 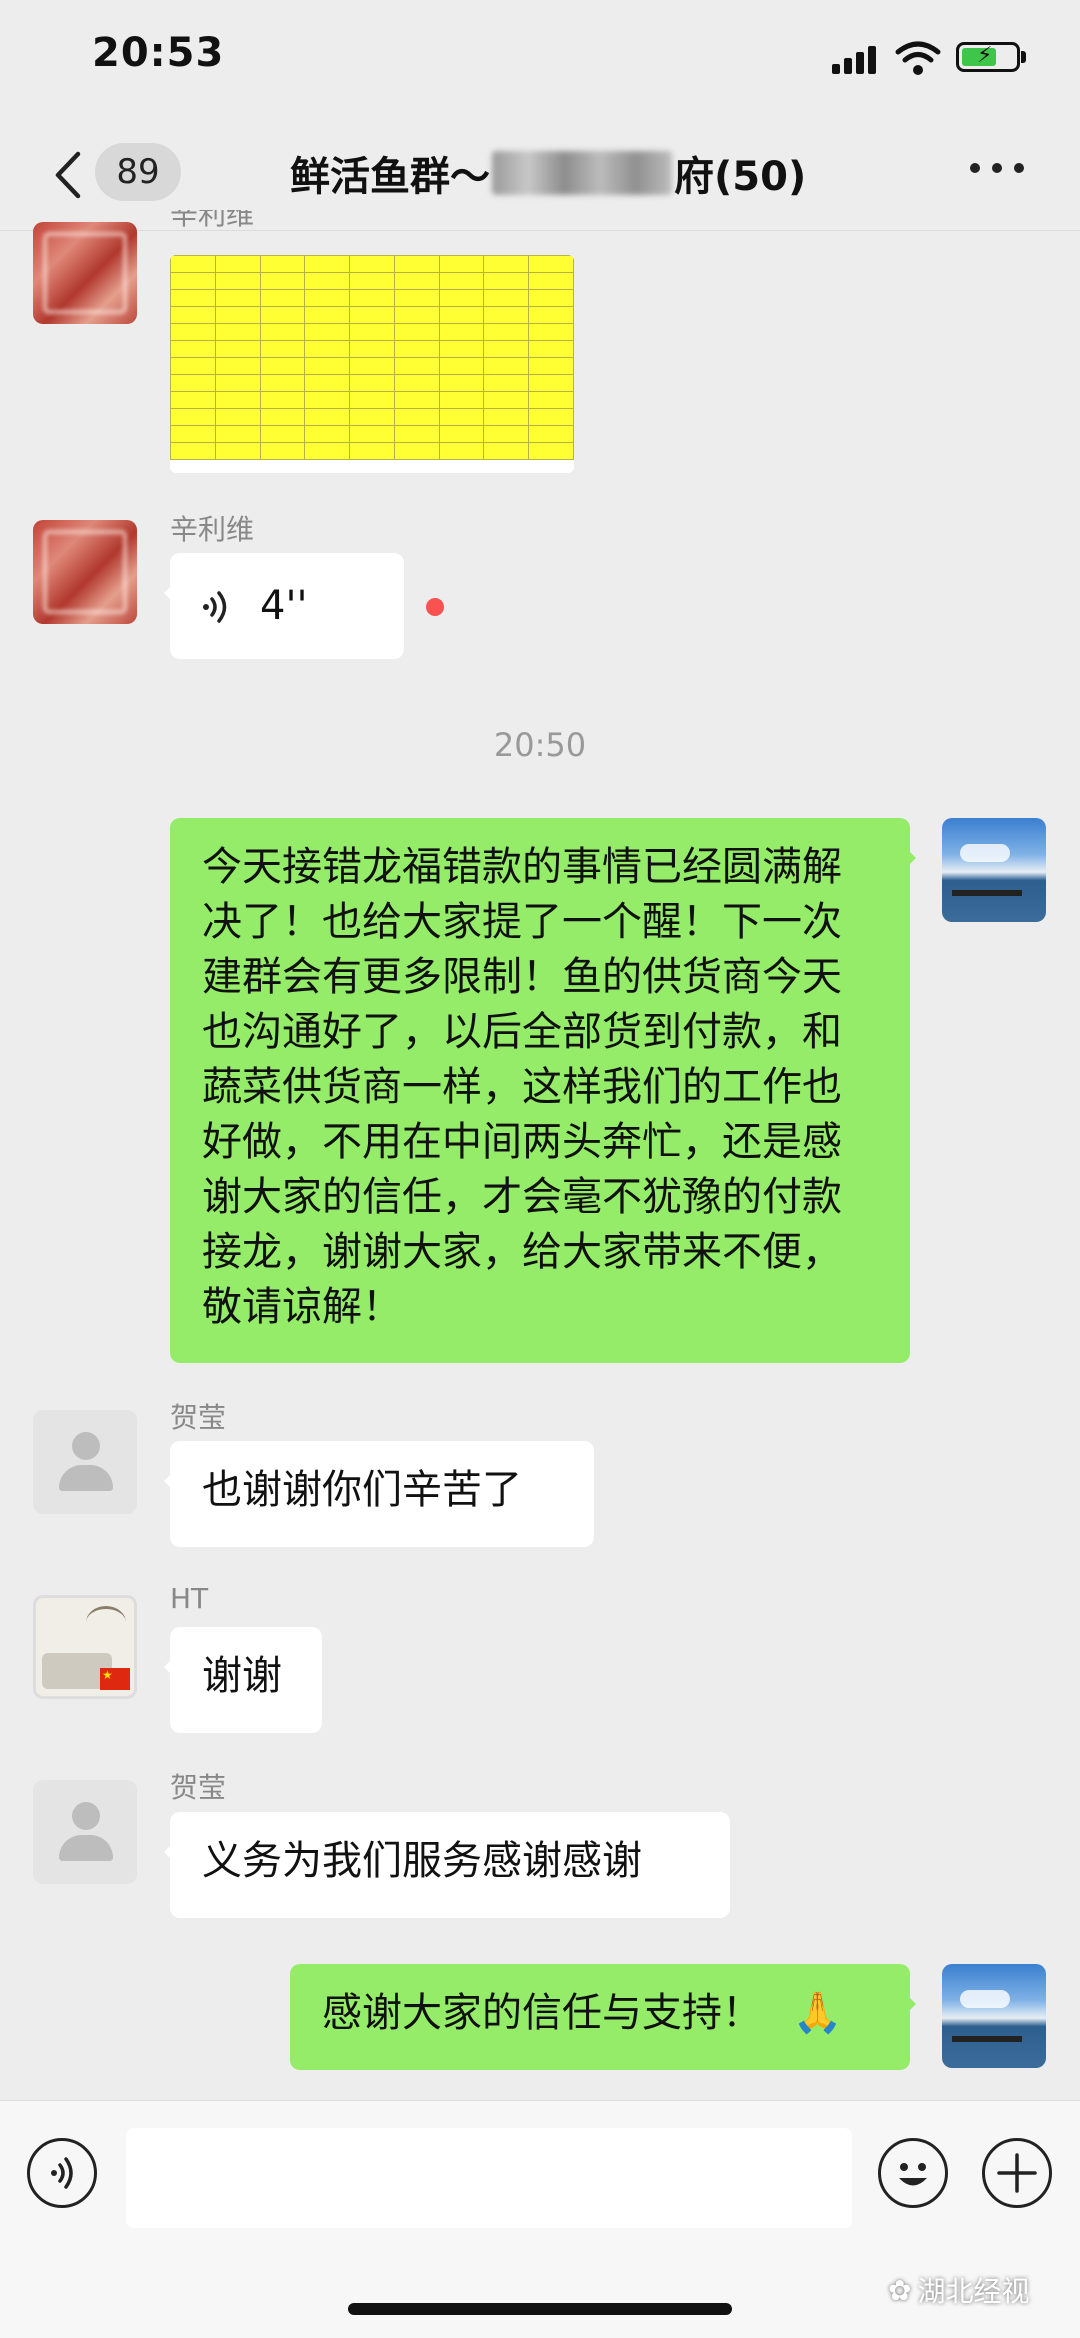 I want to click on watermark: ✿ 湖北经视, so click(x=958, y=2290).